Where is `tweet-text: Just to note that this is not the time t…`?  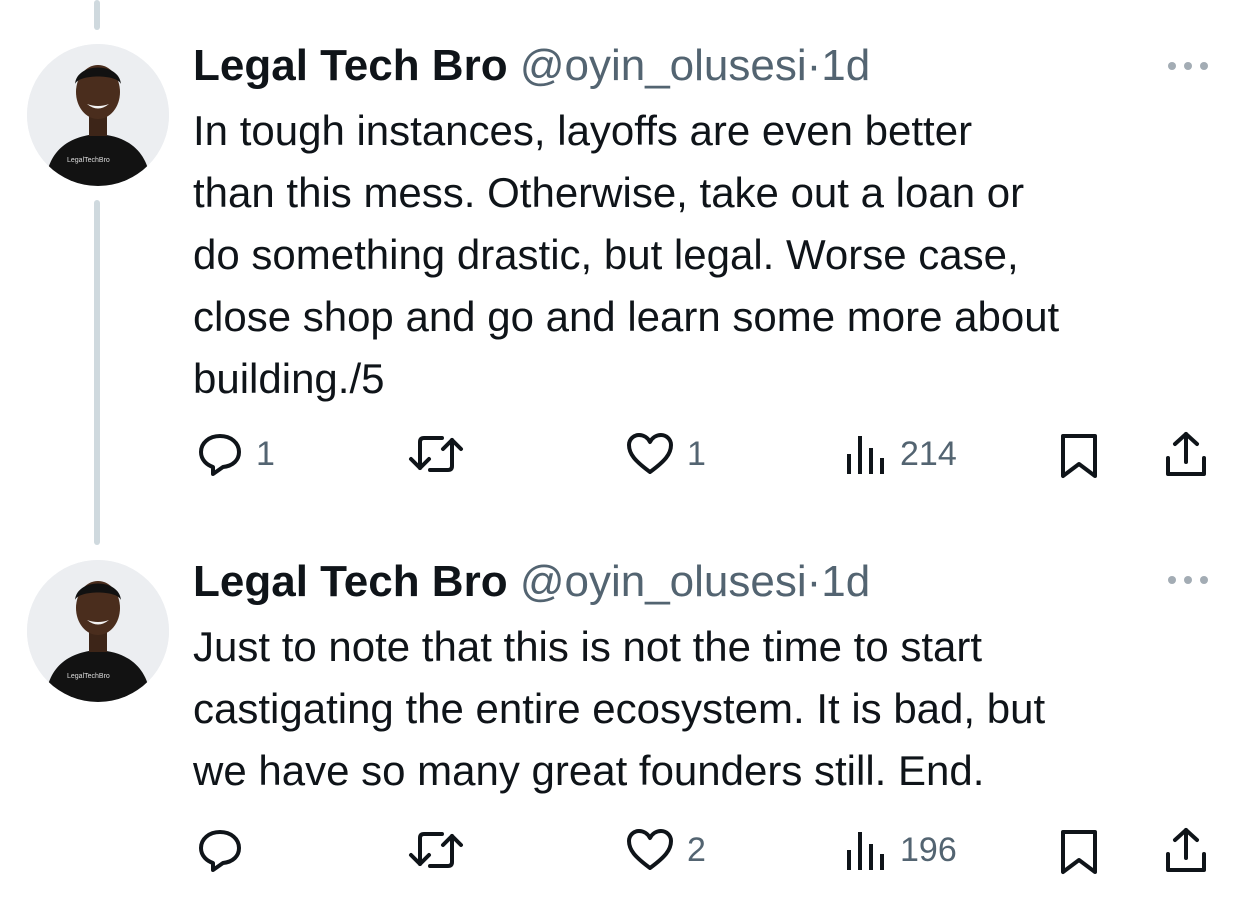 tweet-text: Just to note that this is not the time t… is located at coordinates (619, 708).